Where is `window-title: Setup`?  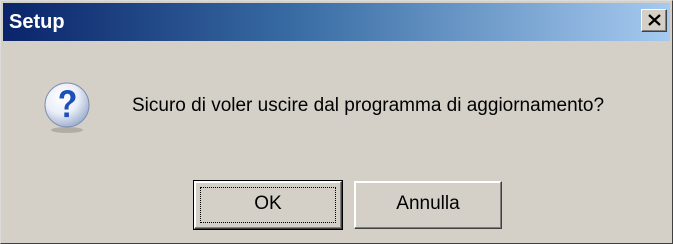
window-title: Setup is located at coordinates (37, 22).